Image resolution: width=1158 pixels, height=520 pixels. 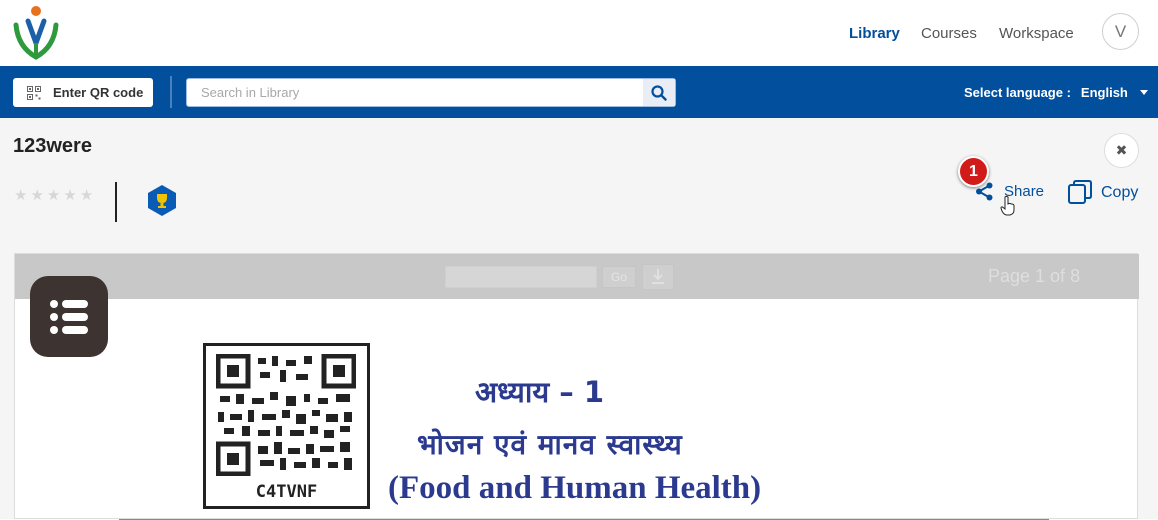 I want to click on language-value: English, so click(x=1104, y=92).